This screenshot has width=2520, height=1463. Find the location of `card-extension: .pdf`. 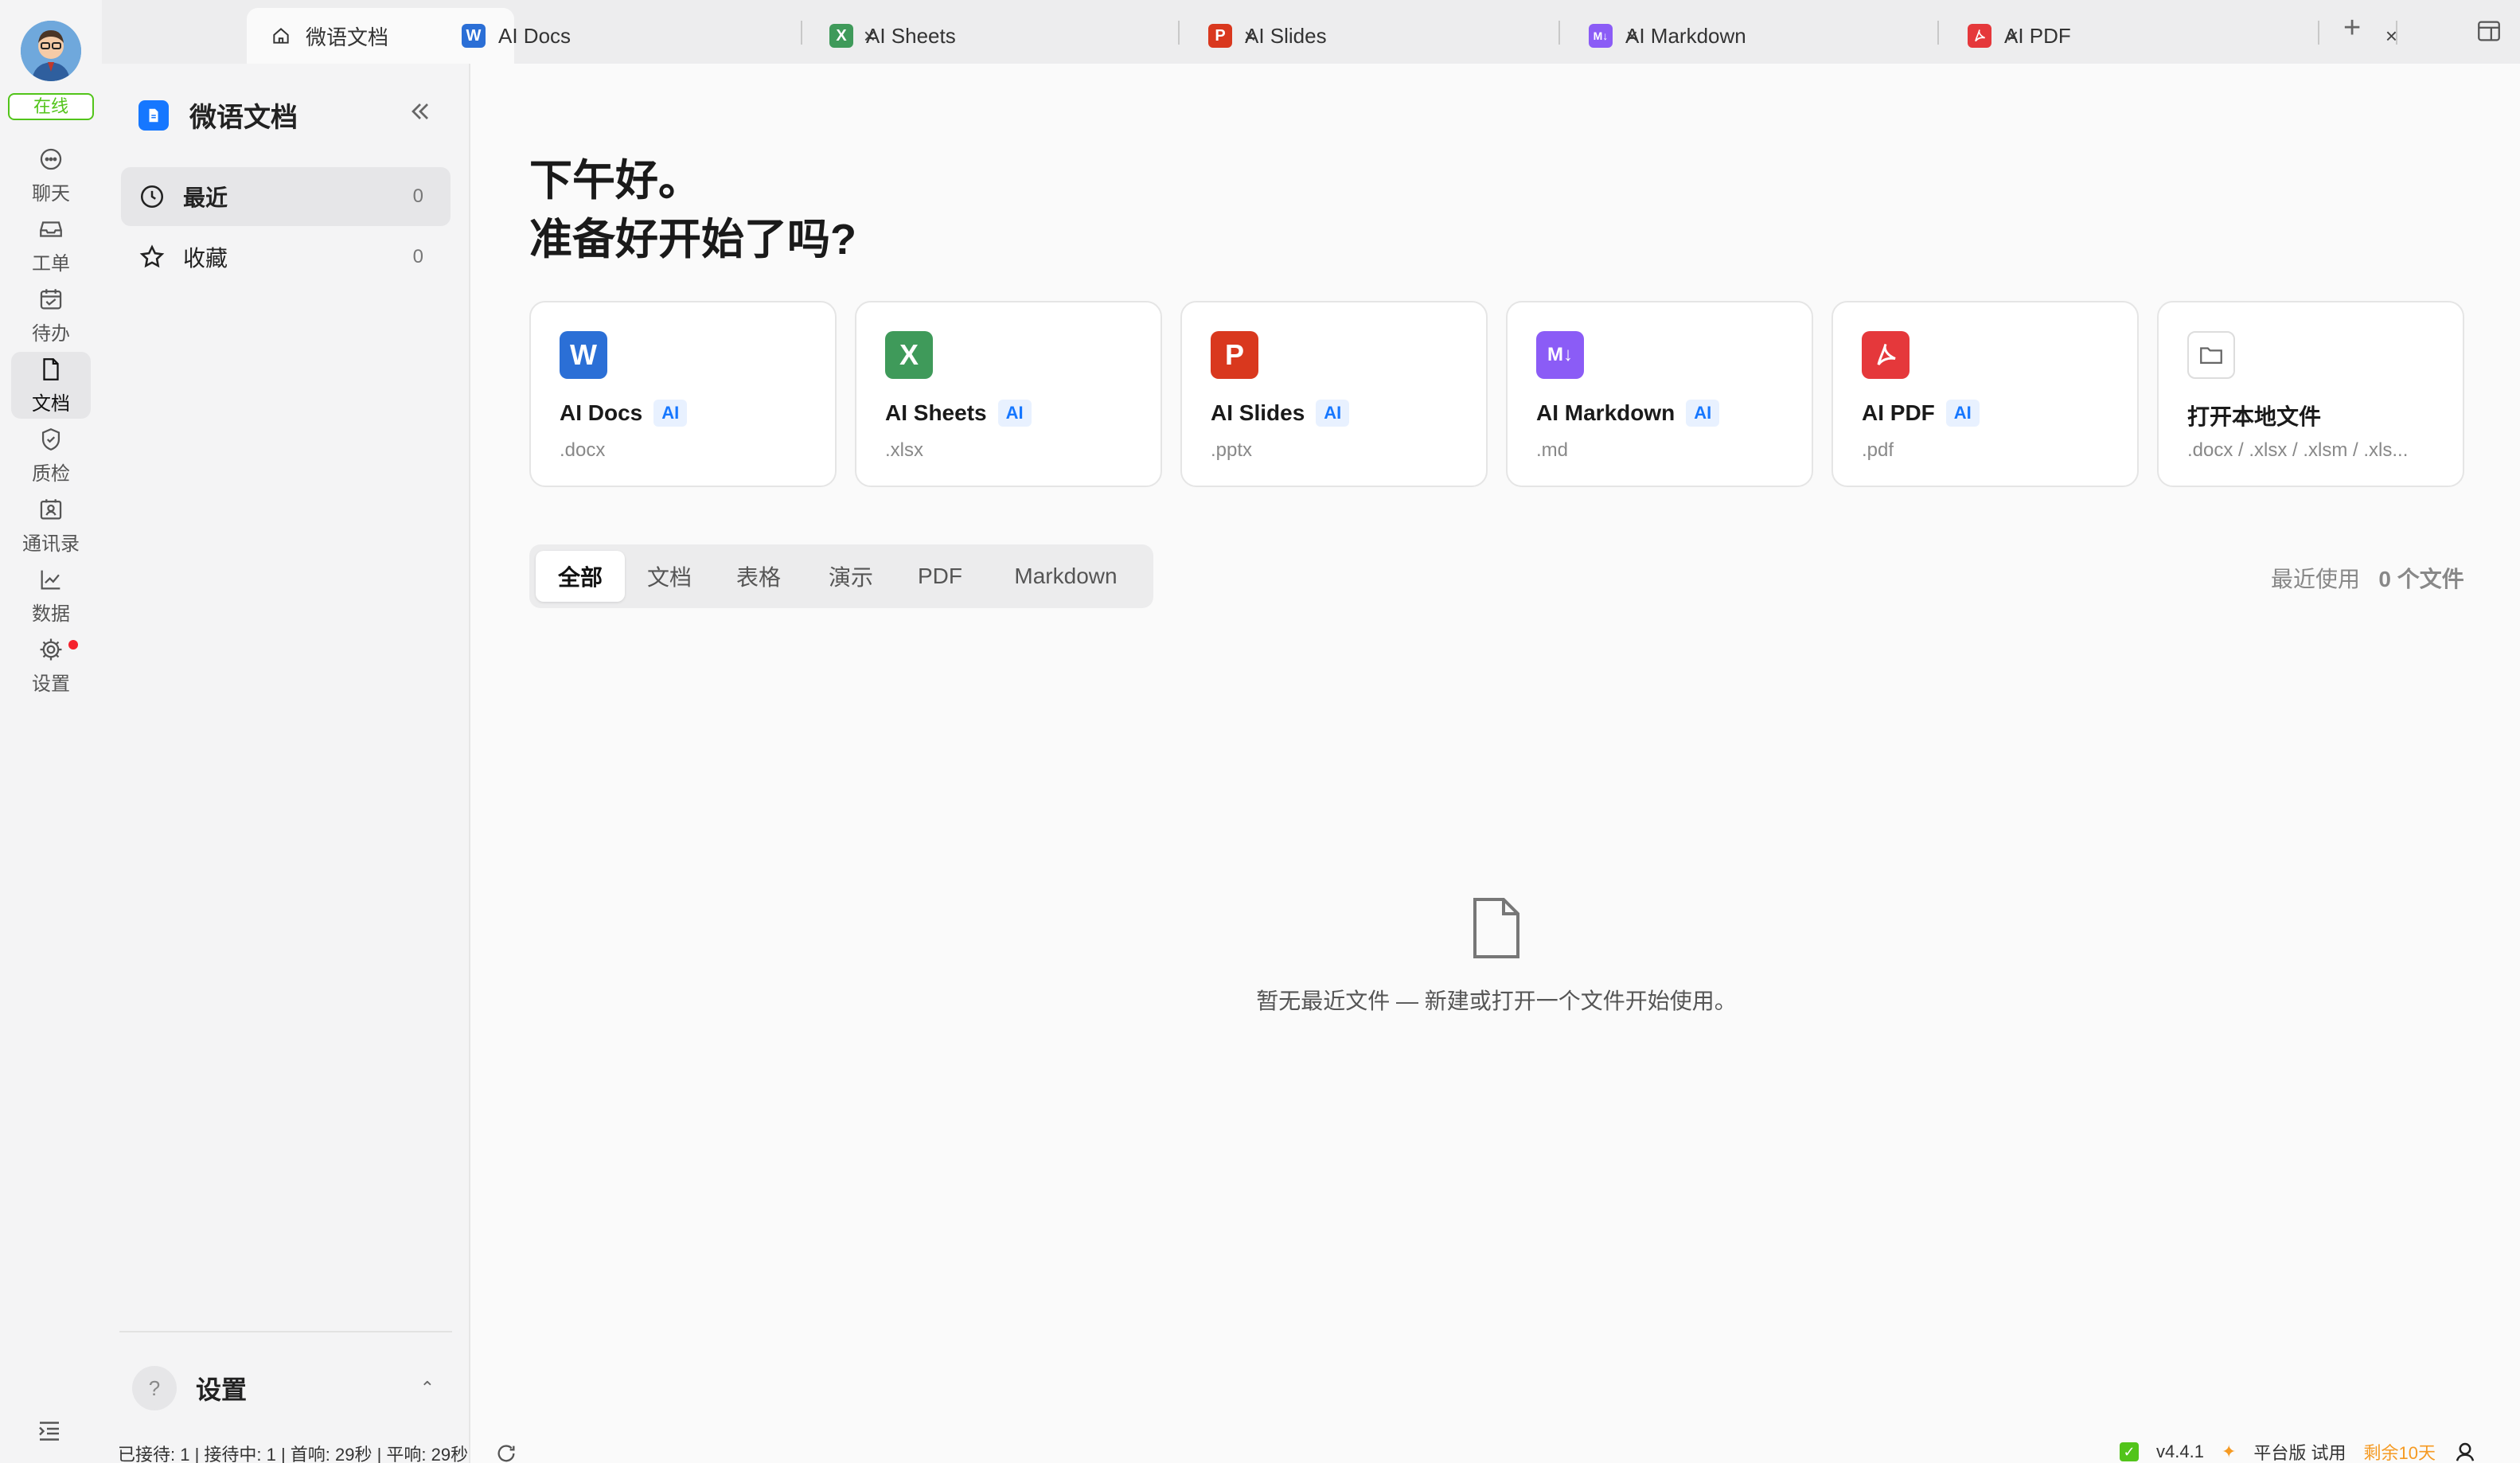

card-extension: .pdf is located at coordinates (1878, 450).